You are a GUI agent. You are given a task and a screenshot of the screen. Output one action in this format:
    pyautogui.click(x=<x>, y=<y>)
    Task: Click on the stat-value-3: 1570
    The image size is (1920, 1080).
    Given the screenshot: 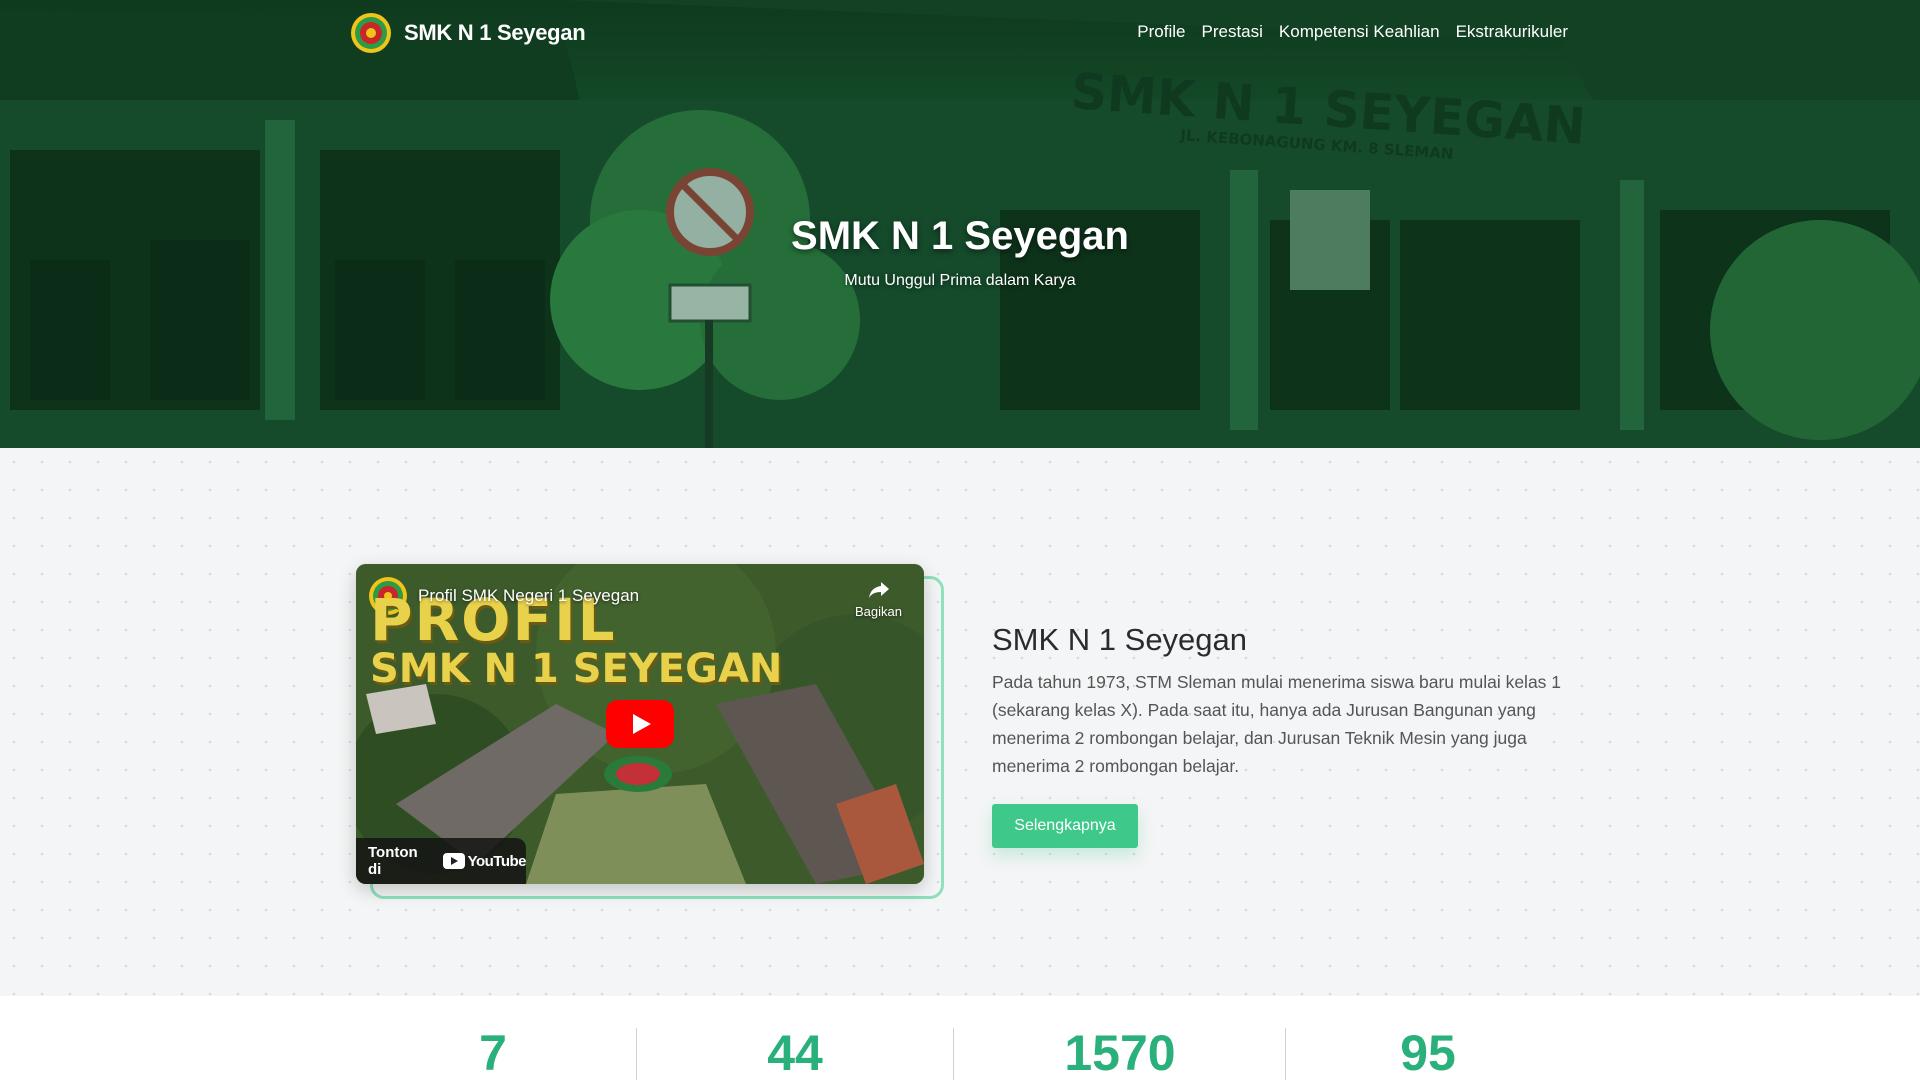 What is the action you would take?
    pyautogui.click(x=1120, y=1052)
    